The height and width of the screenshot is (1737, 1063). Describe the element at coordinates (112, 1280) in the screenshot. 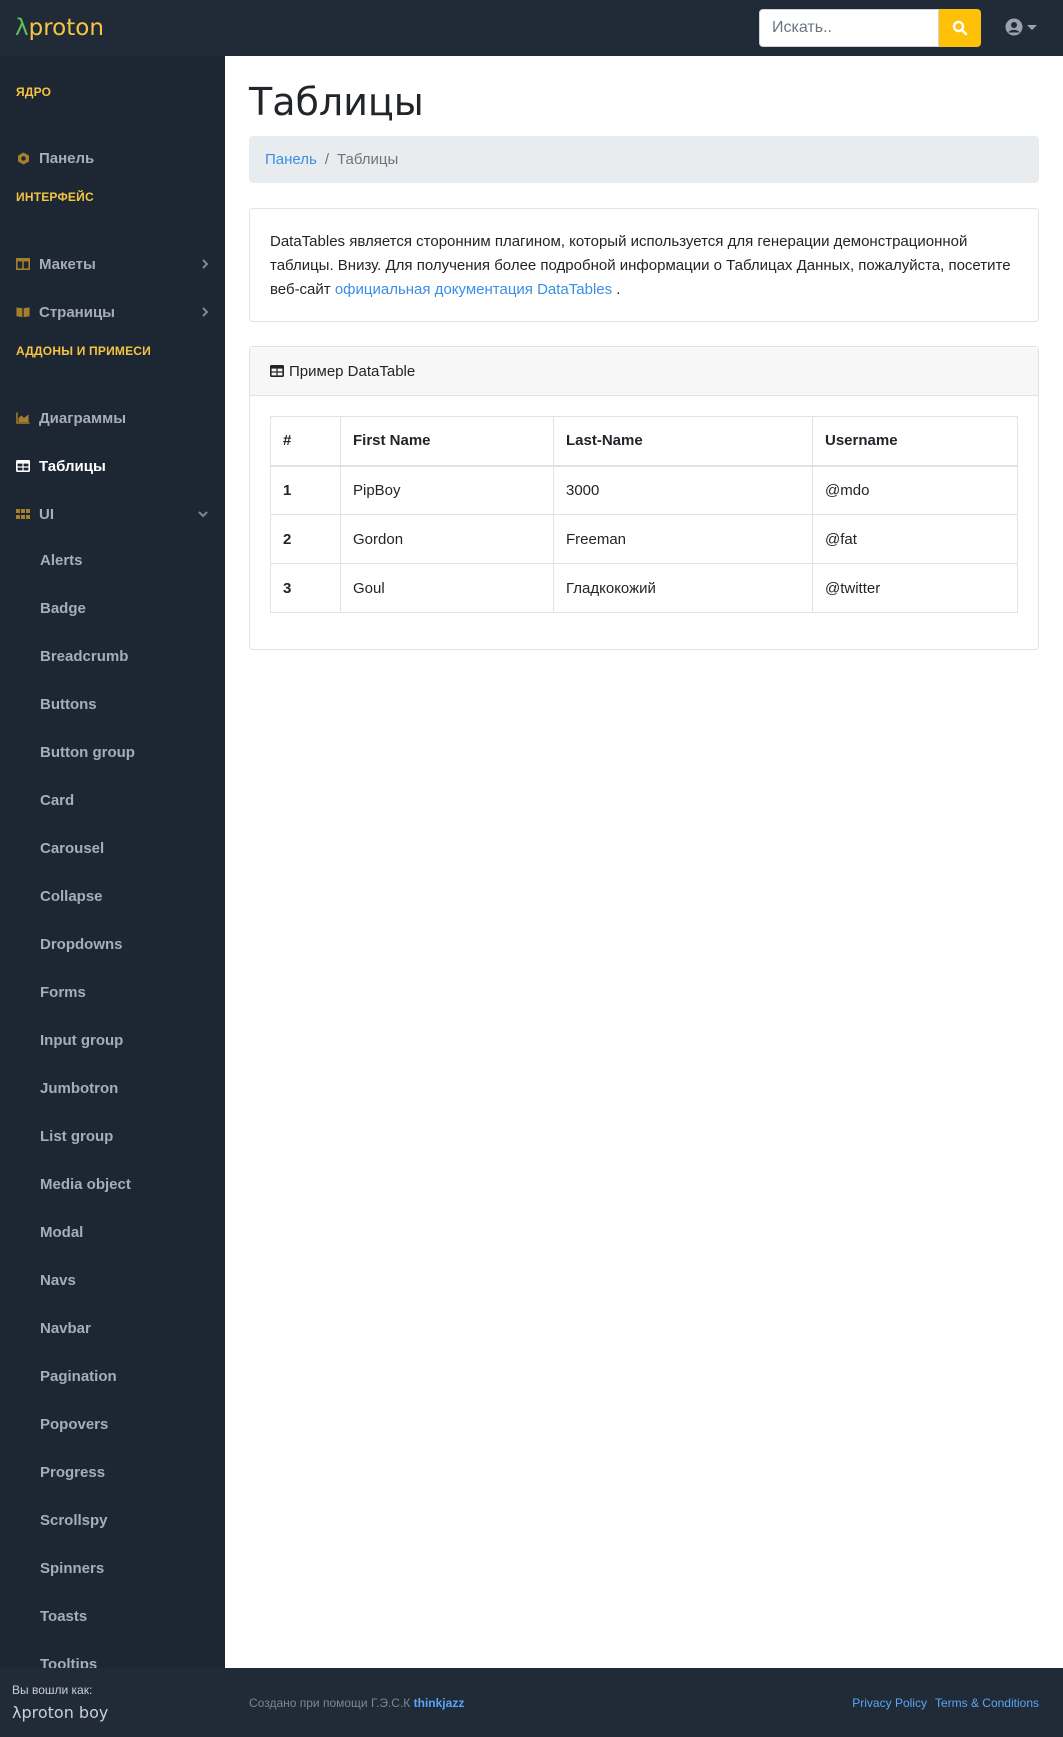

I see `sidebar-subitem-navs: Navs` at that location.